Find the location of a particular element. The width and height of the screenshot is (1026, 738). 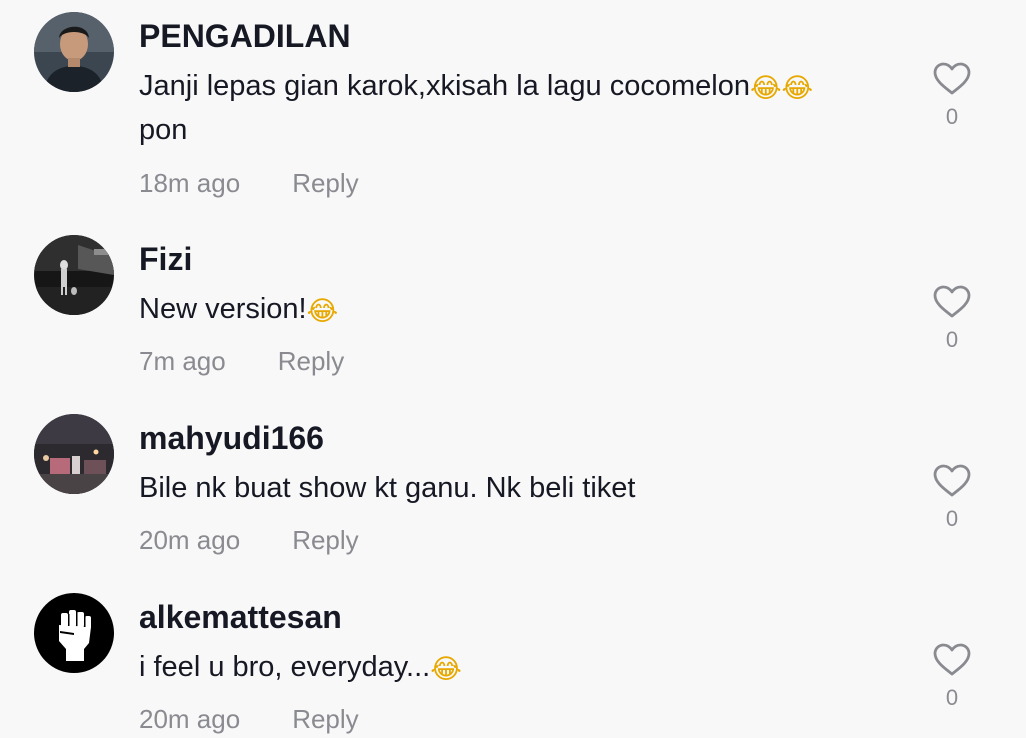

comment-meta: 18m ago Reply is located at coordinates (249, 183).